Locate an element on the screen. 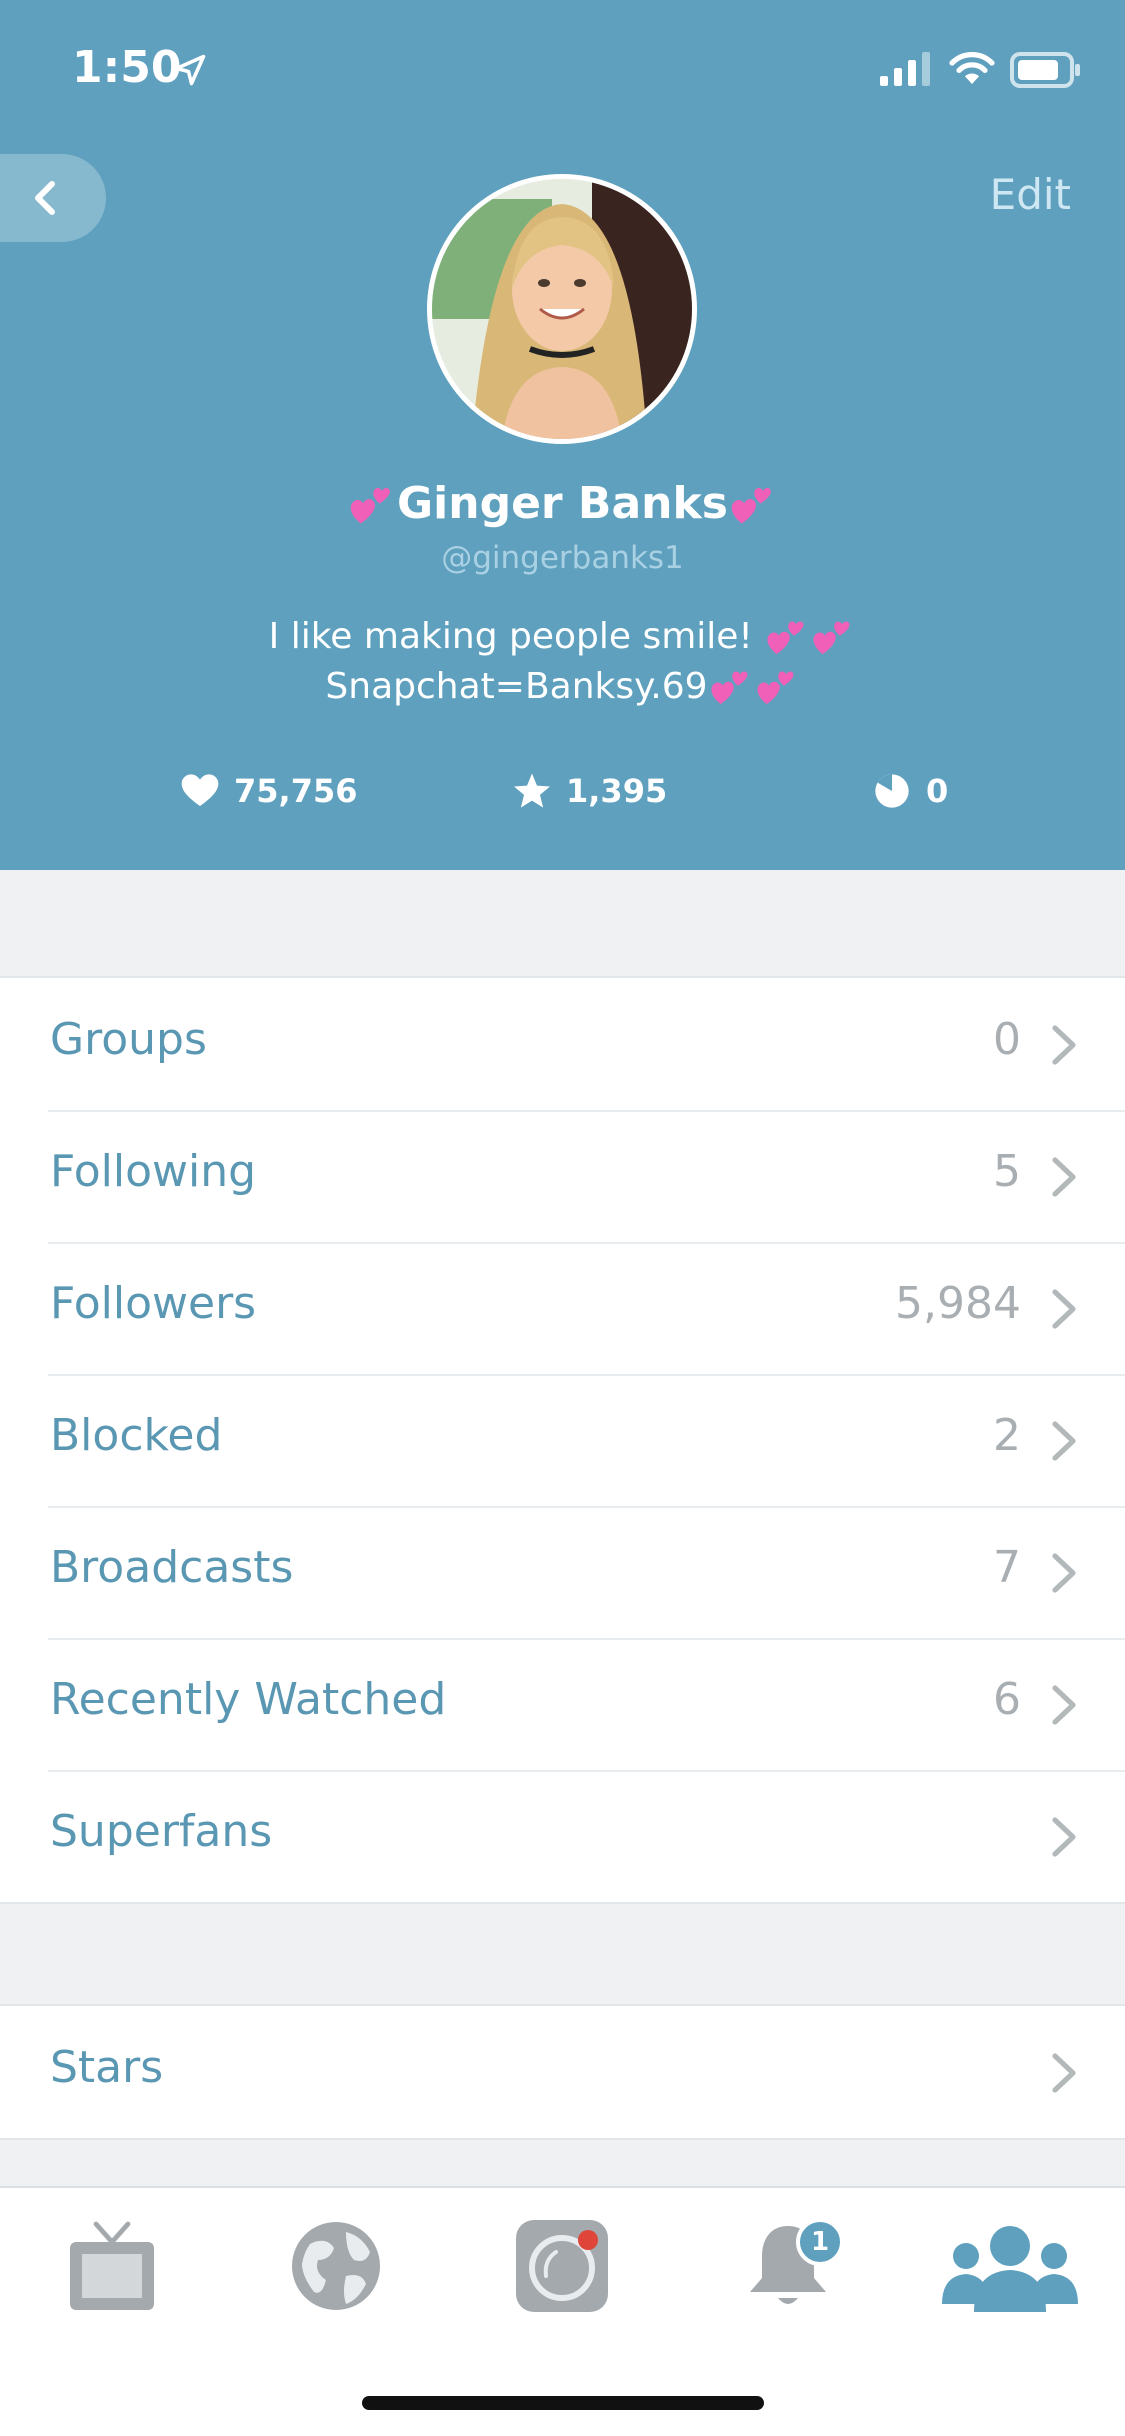  battery-icon is located at coordinates (1045, 70).